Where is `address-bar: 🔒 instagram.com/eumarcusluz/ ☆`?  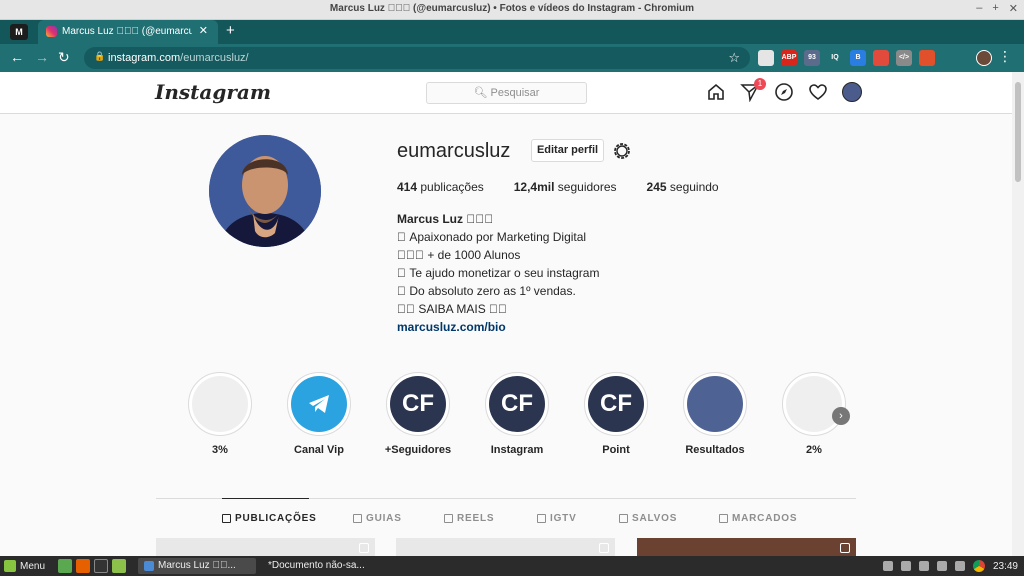
address-bar: 🔒 instagram.com/eumarcusluz/ ☆ is located at coordinates (417, 58).